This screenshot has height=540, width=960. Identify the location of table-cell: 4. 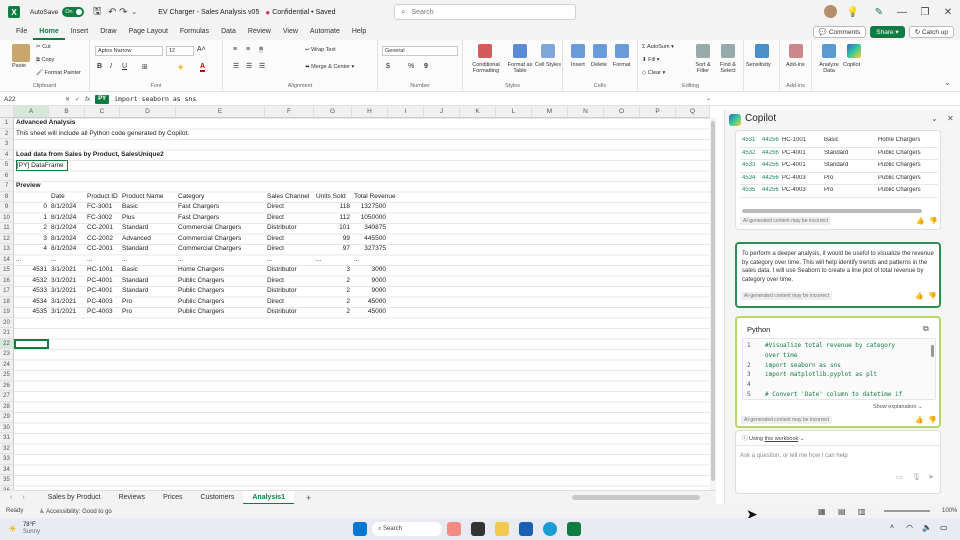
(31, 249).